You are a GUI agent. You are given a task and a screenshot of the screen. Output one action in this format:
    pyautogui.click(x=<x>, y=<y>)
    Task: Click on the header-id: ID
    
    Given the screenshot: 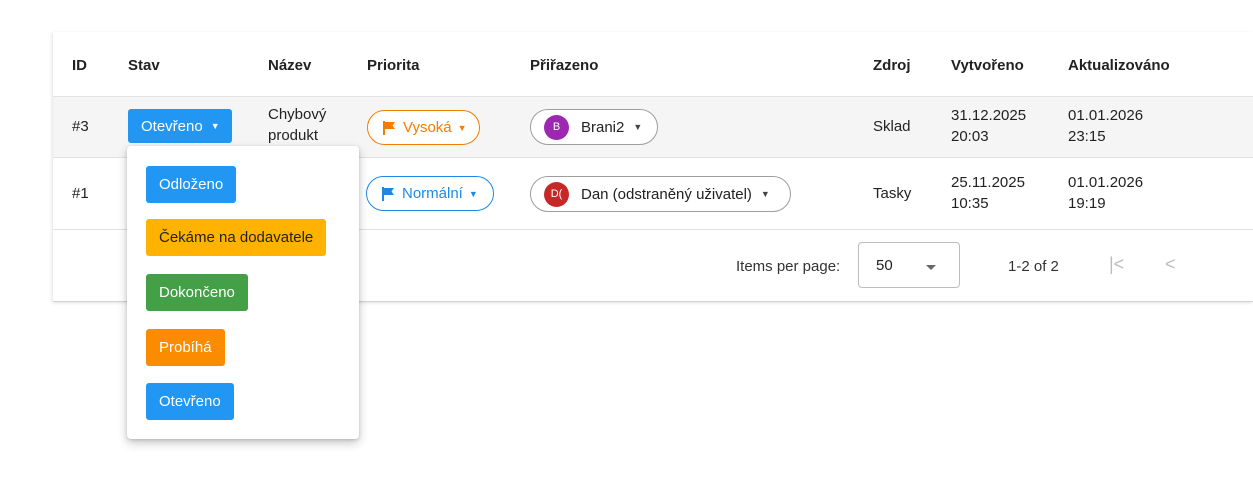 What is the action you would take?
    pyautogui.click(x=79, y=65)
    